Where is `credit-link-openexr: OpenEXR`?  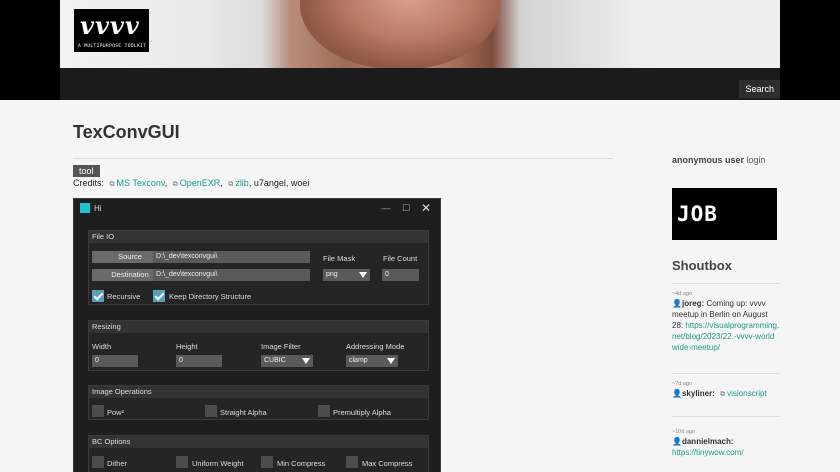
credit-link-openexr: OpenEXR is located at coordinates (200, 183).